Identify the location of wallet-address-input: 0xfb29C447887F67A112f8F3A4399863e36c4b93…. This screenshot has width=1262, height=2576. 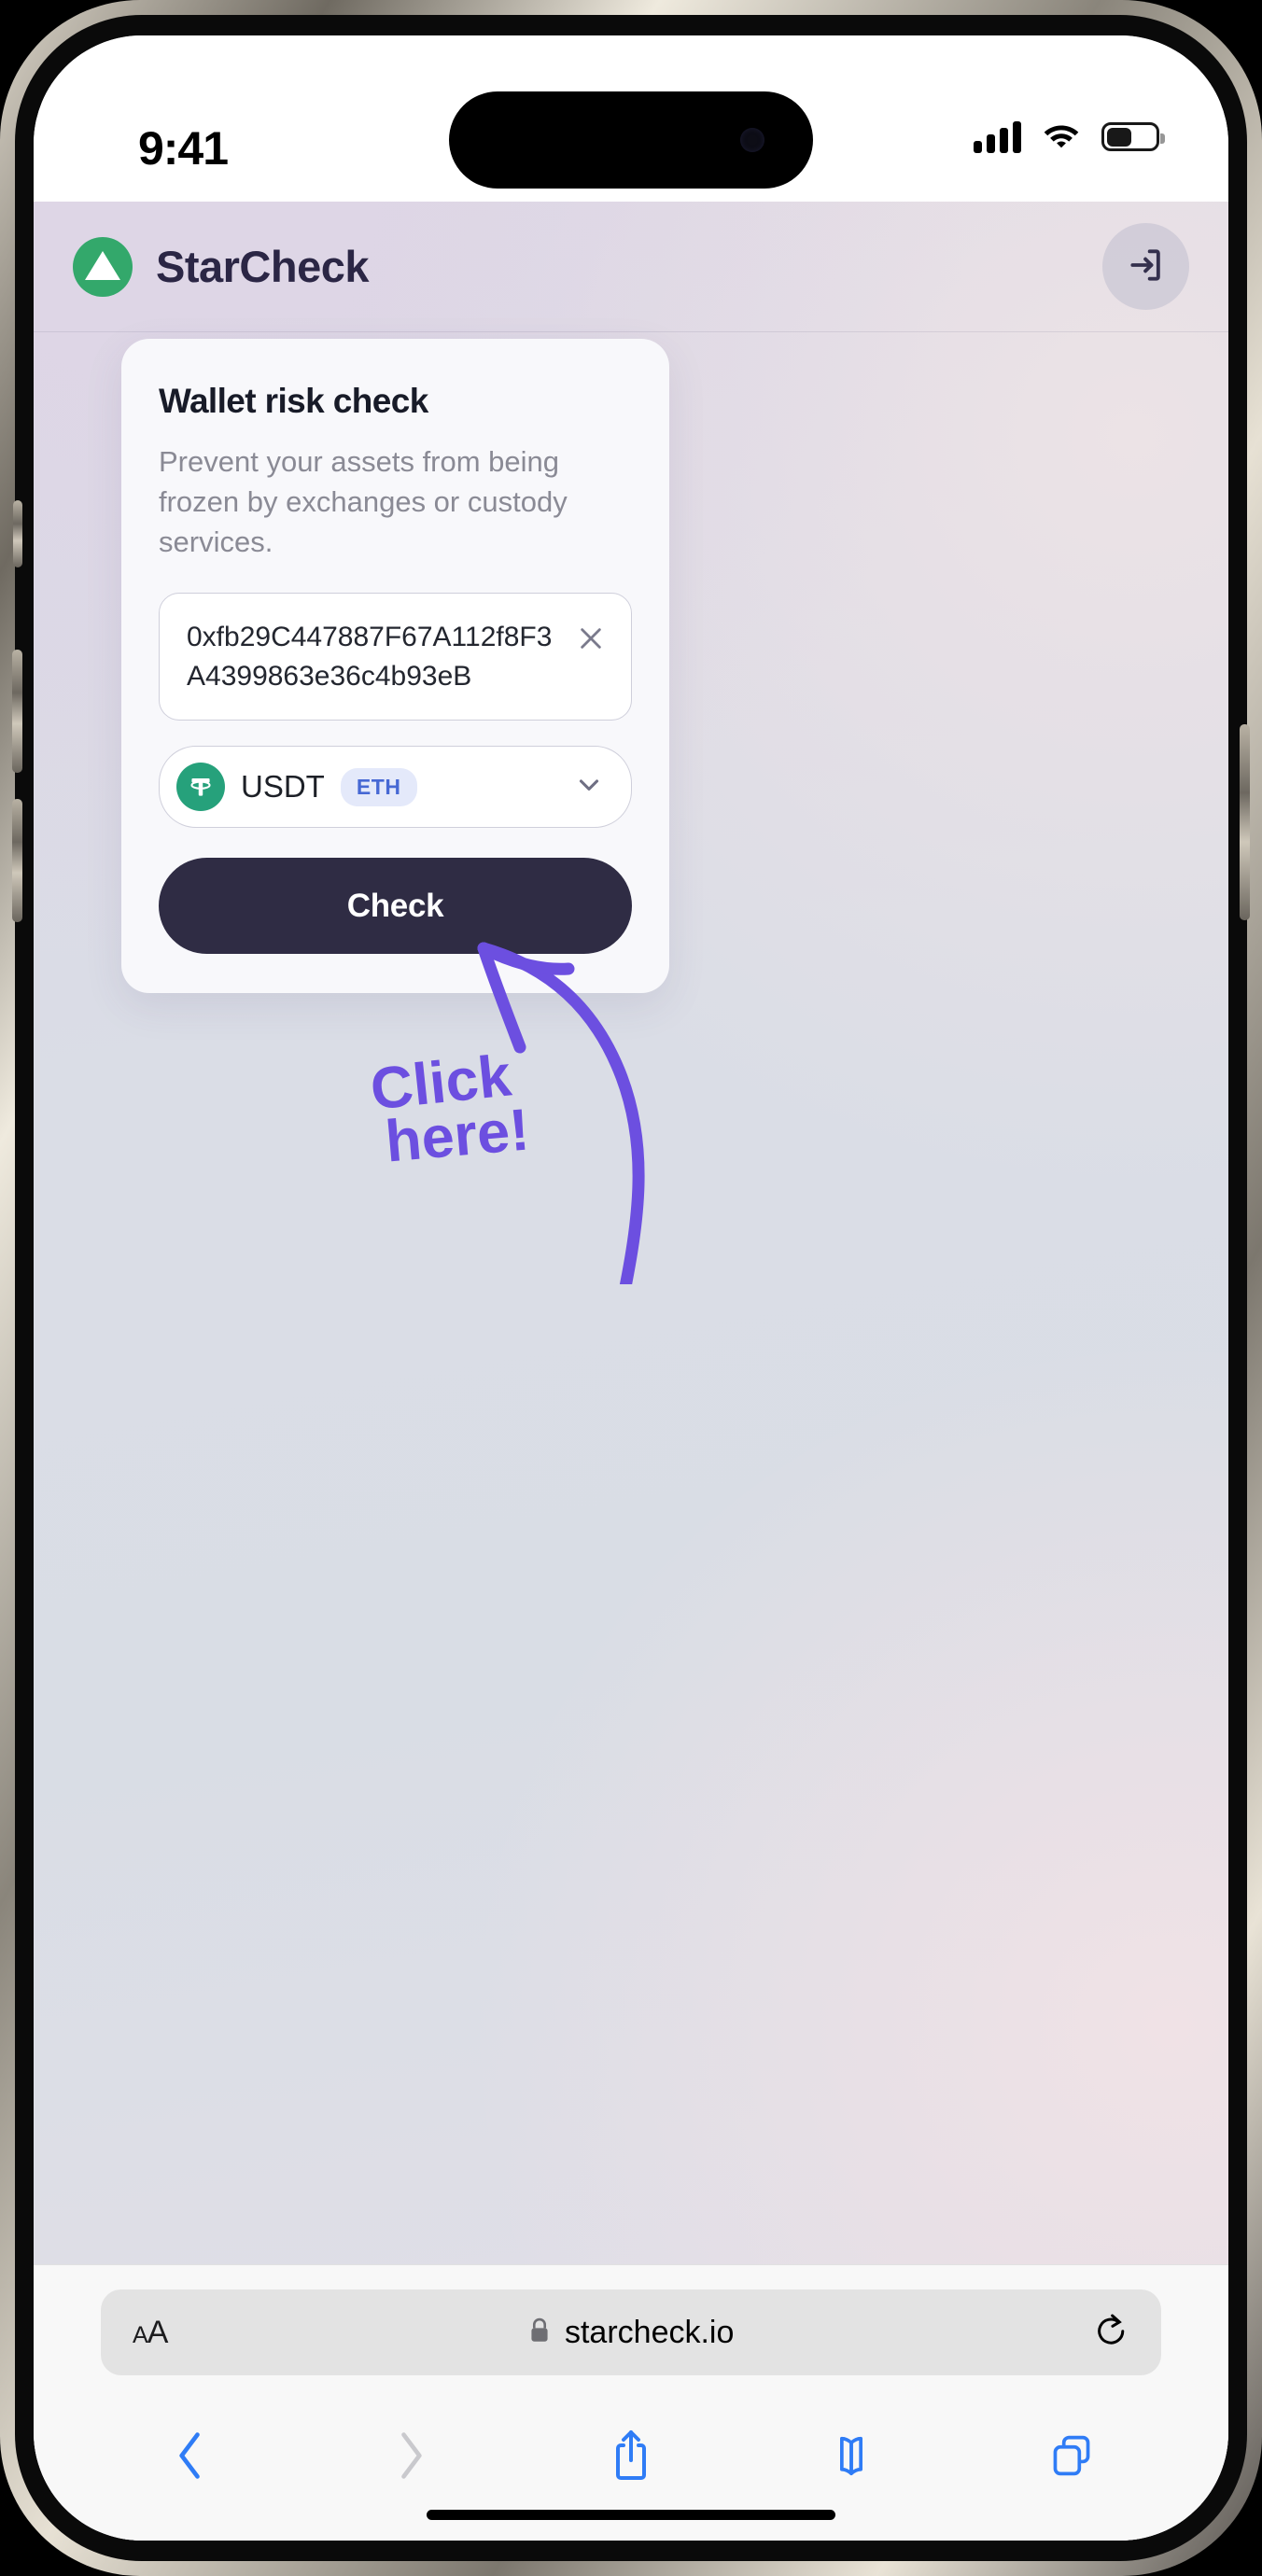
(395, 657).